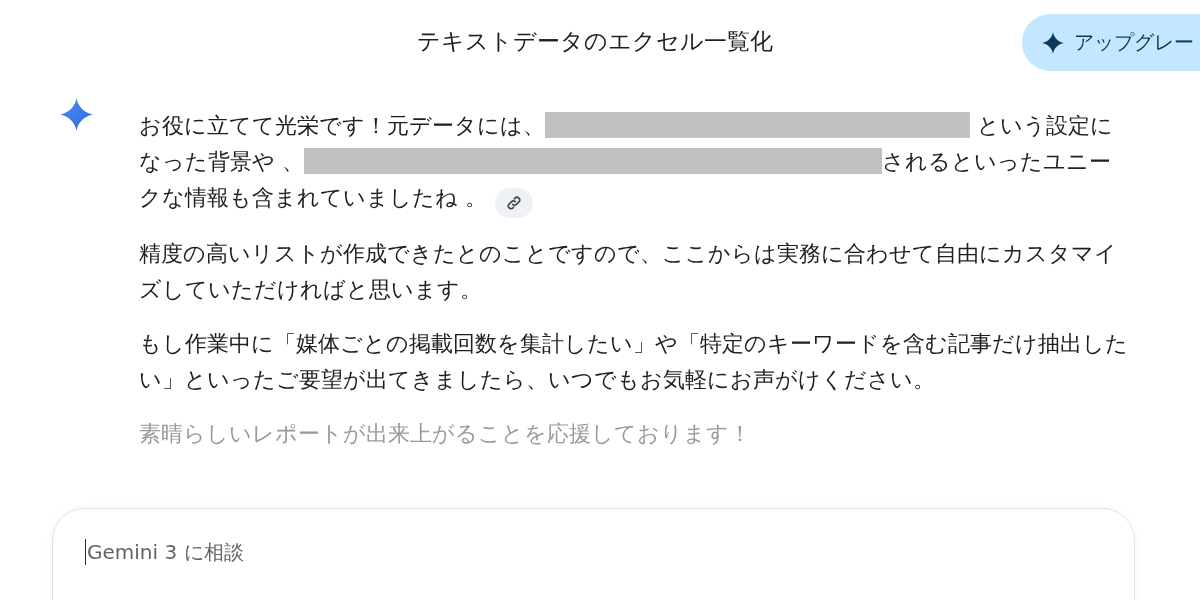 Image resolution: width=1200 pixels, height=600 pixels. I want to click on link-icon, so click(513, 203).